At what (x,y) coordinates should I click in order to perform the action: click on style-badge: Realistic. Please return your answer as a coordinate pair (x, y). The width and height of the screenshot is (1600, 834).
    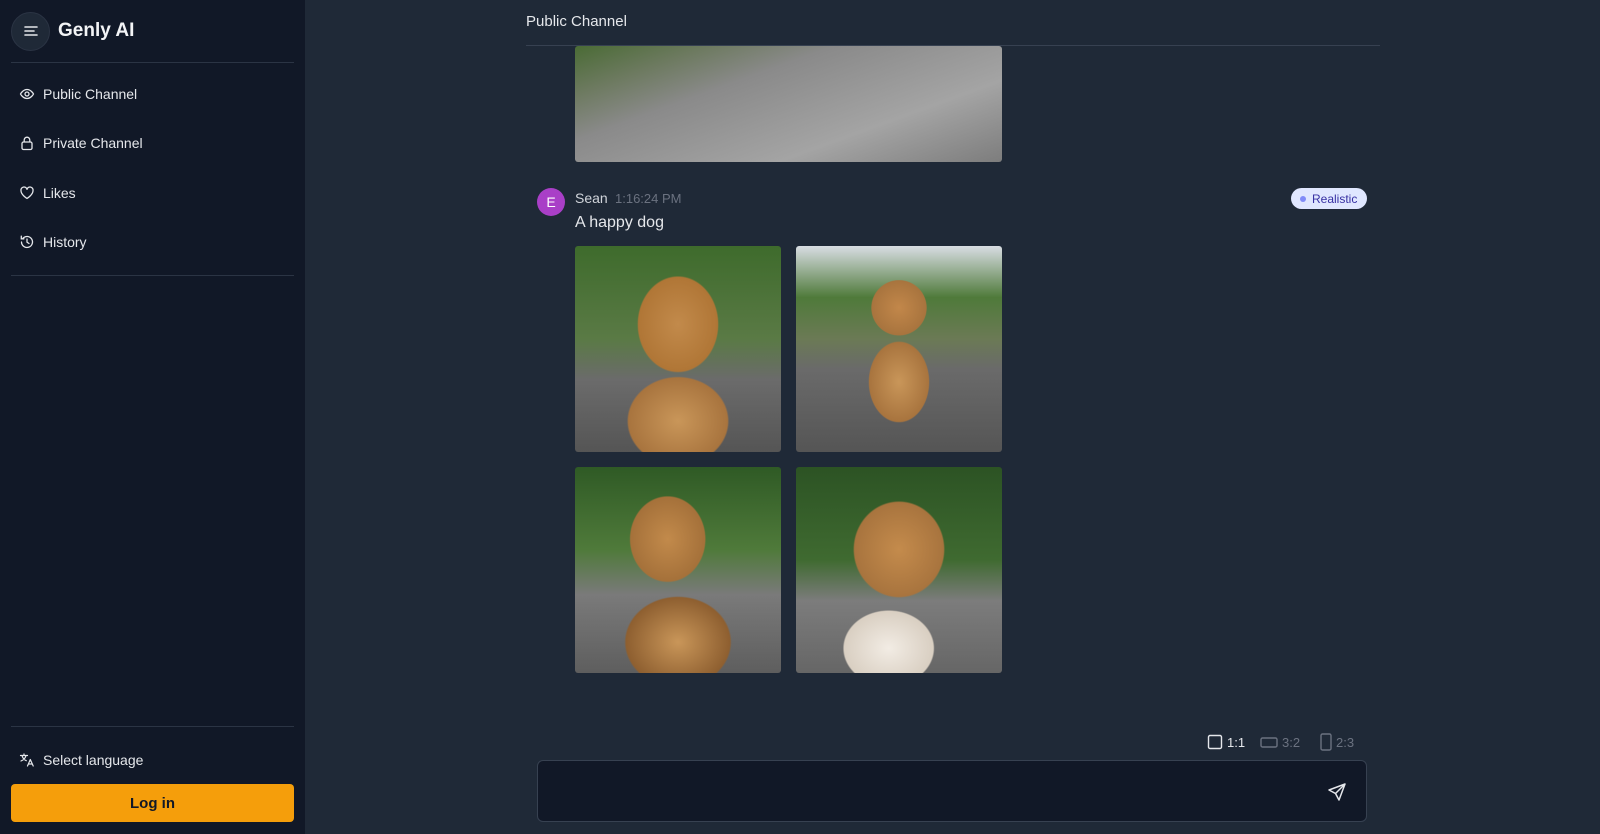
    Looking at the image, I should click on (1329, 198).